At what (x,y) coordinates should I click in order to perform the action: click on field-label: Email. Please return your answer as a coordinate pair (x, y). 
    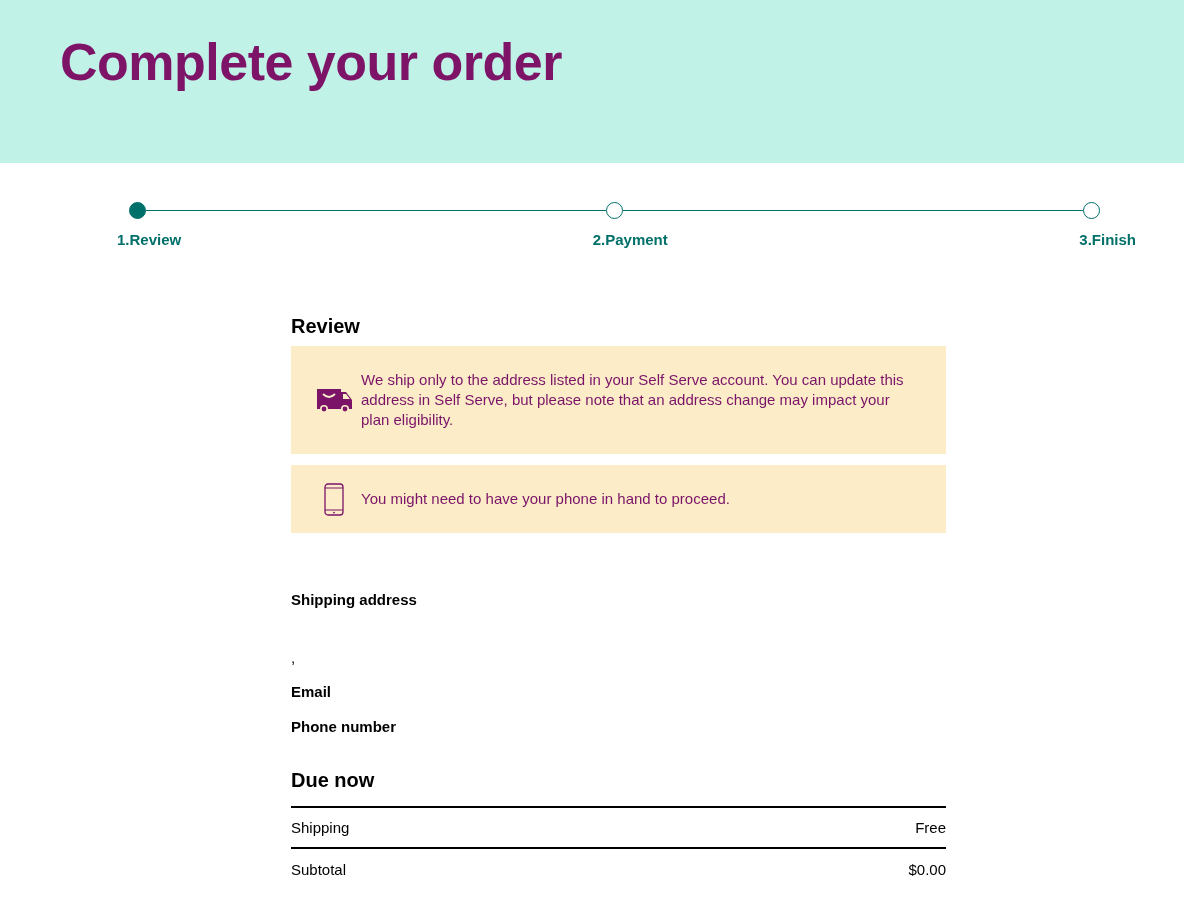
    Looking at the image, I should click on (311, 692).